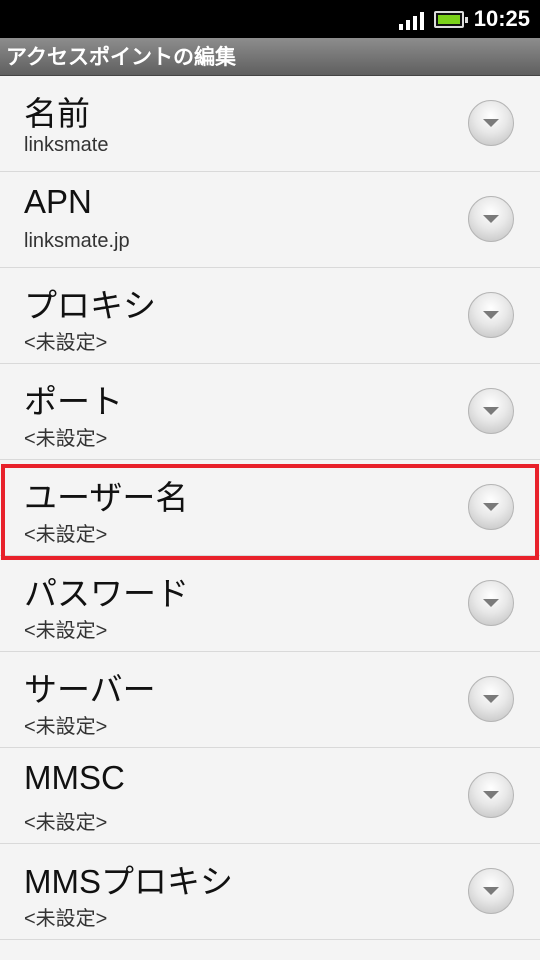 This screenshot has width=540, height=960. What do you see at coordinates (270, 57) in the screenshot?
I see `page-title: アクセスポイントの編集` at bounding box center [270, 57].